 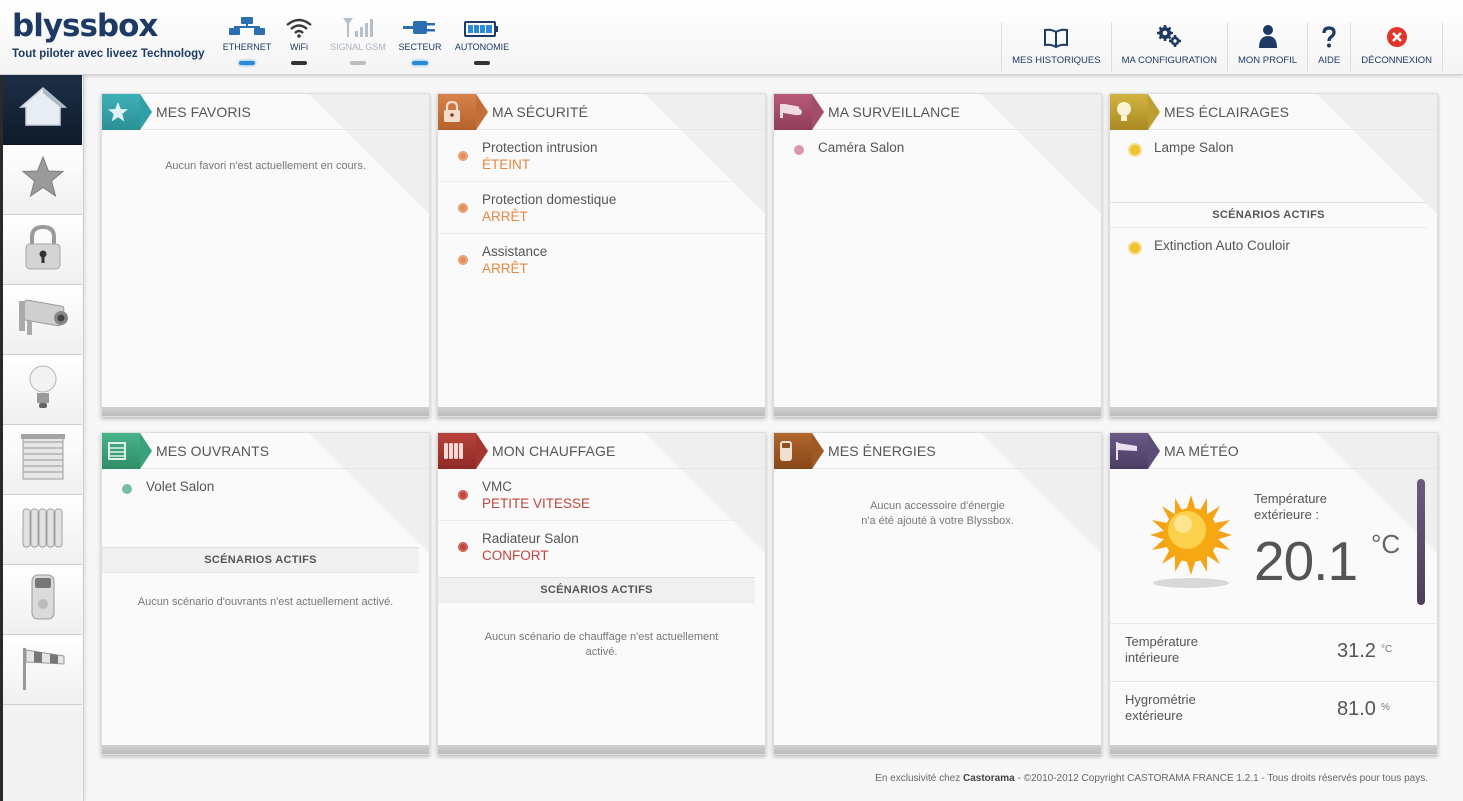 What do you see at coordinates (1287, 514) in the screenshot?
I see `ext-temp-label-line: extérieure :` at bounding box center [1287, 514].